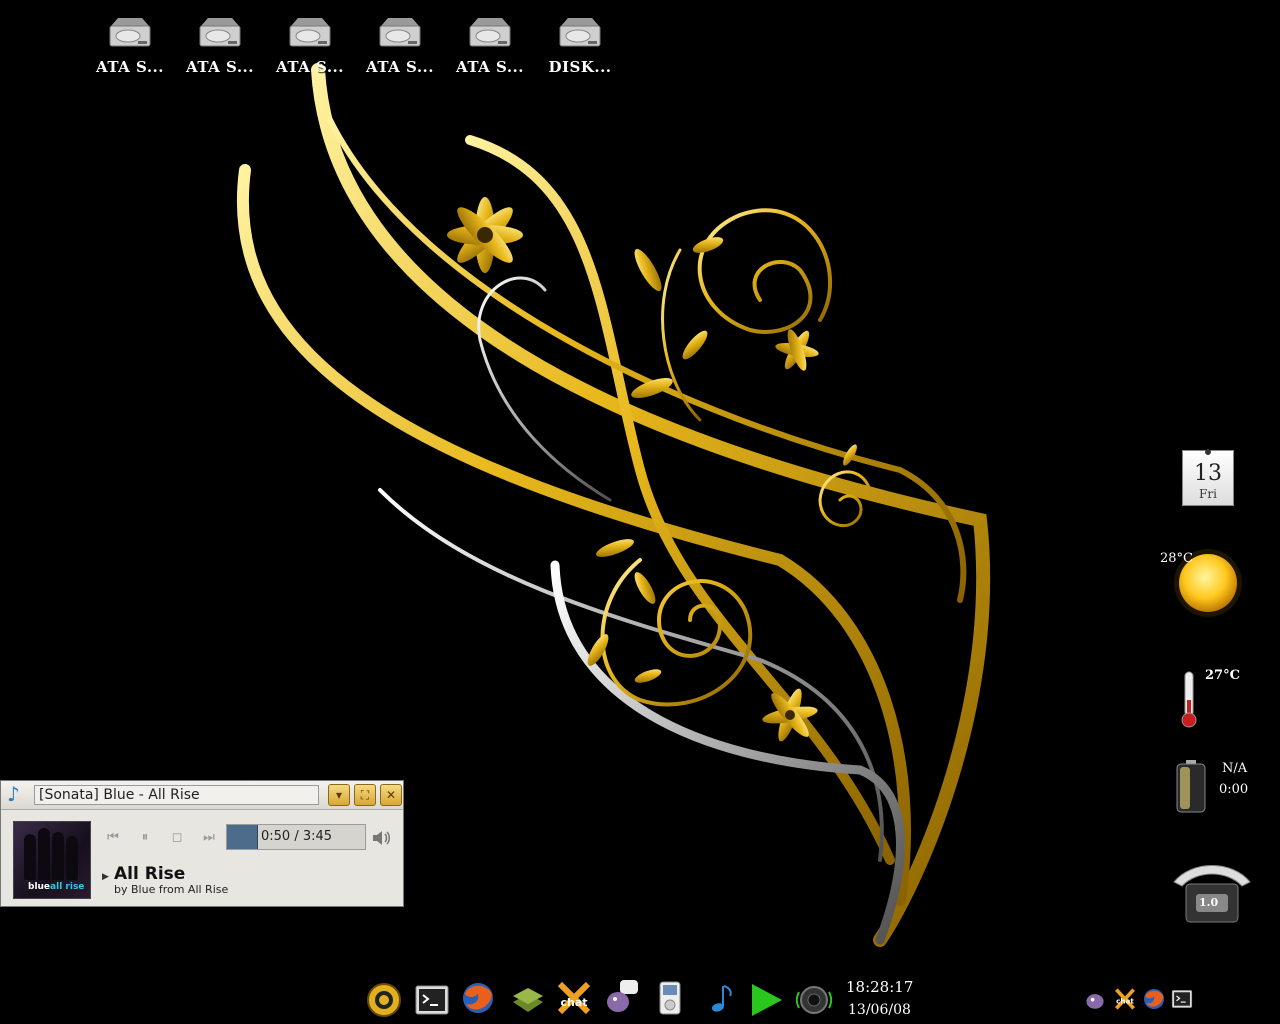  Describe the element at coordinates (1191, 786) in the screenshot. I see `battery-icon` at that location.